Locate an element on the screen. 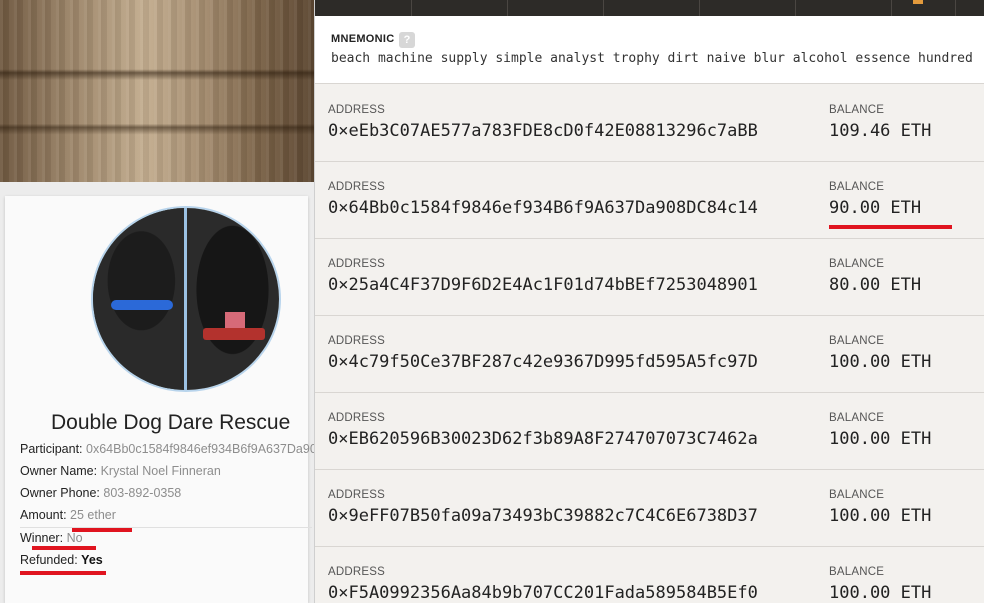 The image size is (984, 603). toolbar-accent is located at coordinates (918, 2).